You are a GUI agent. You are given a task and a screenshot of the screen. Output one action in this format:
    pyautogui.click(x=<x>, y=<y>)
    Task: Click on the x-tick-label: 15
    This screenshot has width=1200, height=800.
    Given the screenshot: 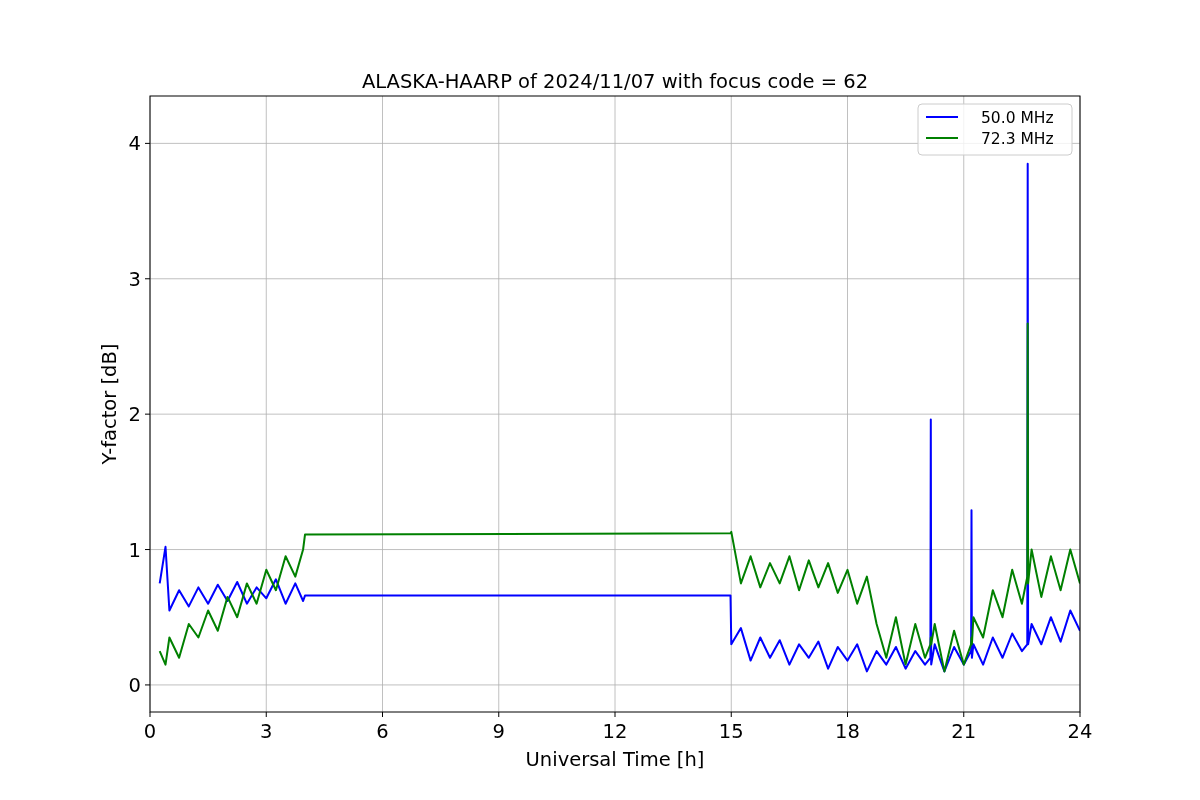 What is the action you would take?
    pyautogui.click(x=731, y=731)
    